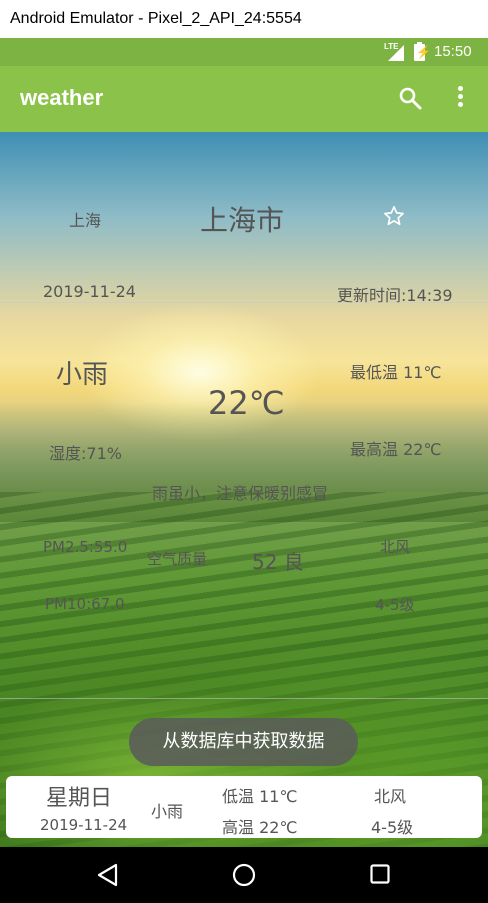 This screenshot has height=903, width=488. I want to click on air-quality-value: 52 良, so click(278, 562).